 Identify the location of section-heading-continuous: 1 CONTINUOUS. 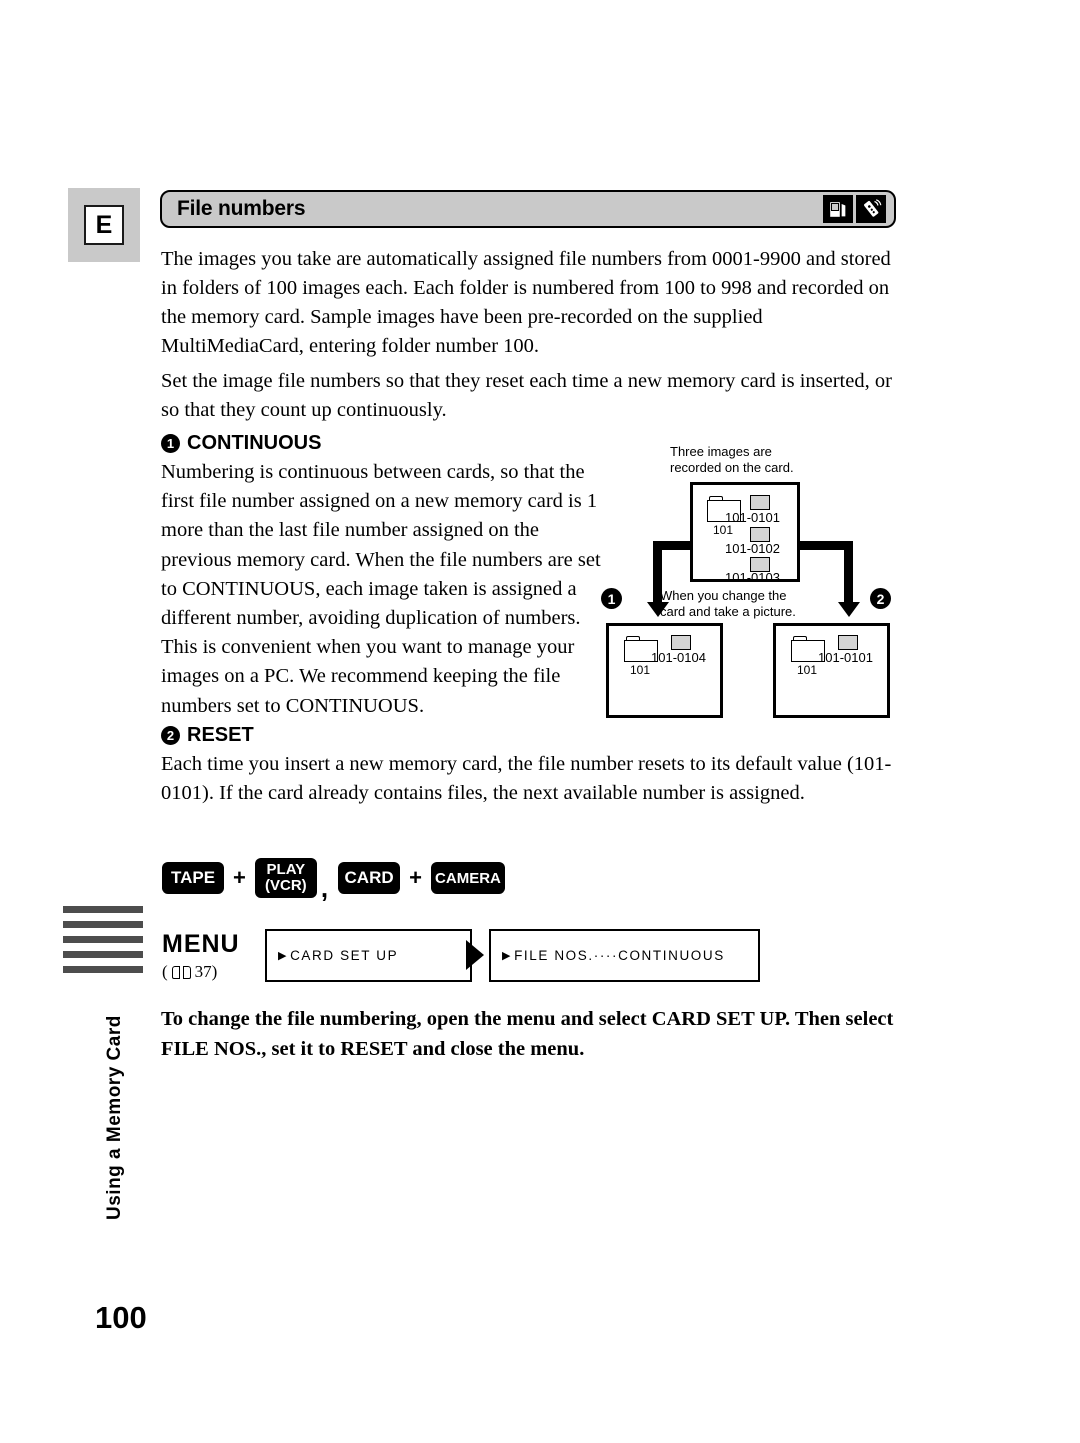
(241, 443).